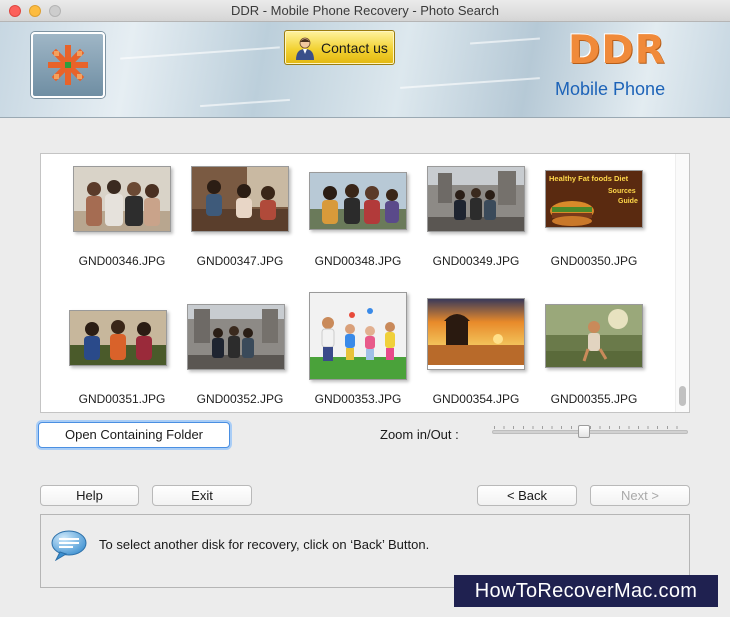 The height and width of the screenshot is (617, 730). I want to click on contact-us-button: Contact us, so click(339, 47).